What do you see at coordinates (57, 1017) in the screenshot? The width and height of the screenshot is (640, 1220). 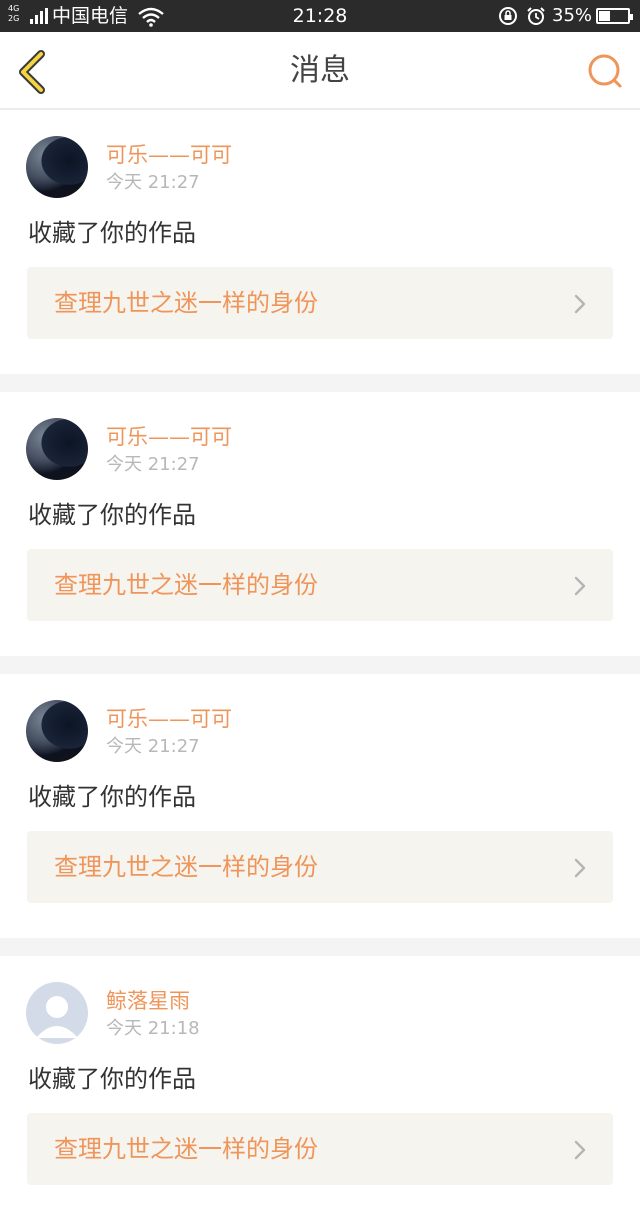 I see `user-silhouette-icon` at bounding box center [57, 1017].